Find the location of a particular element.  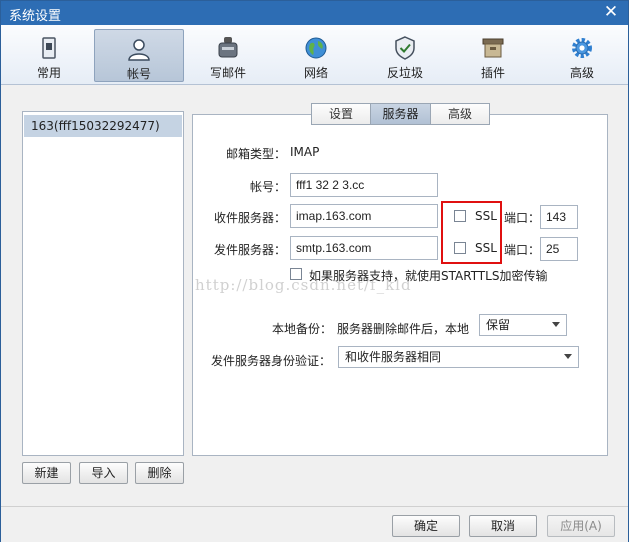

toolbar-label: 写邮件 is located at coordinates (227, 73).